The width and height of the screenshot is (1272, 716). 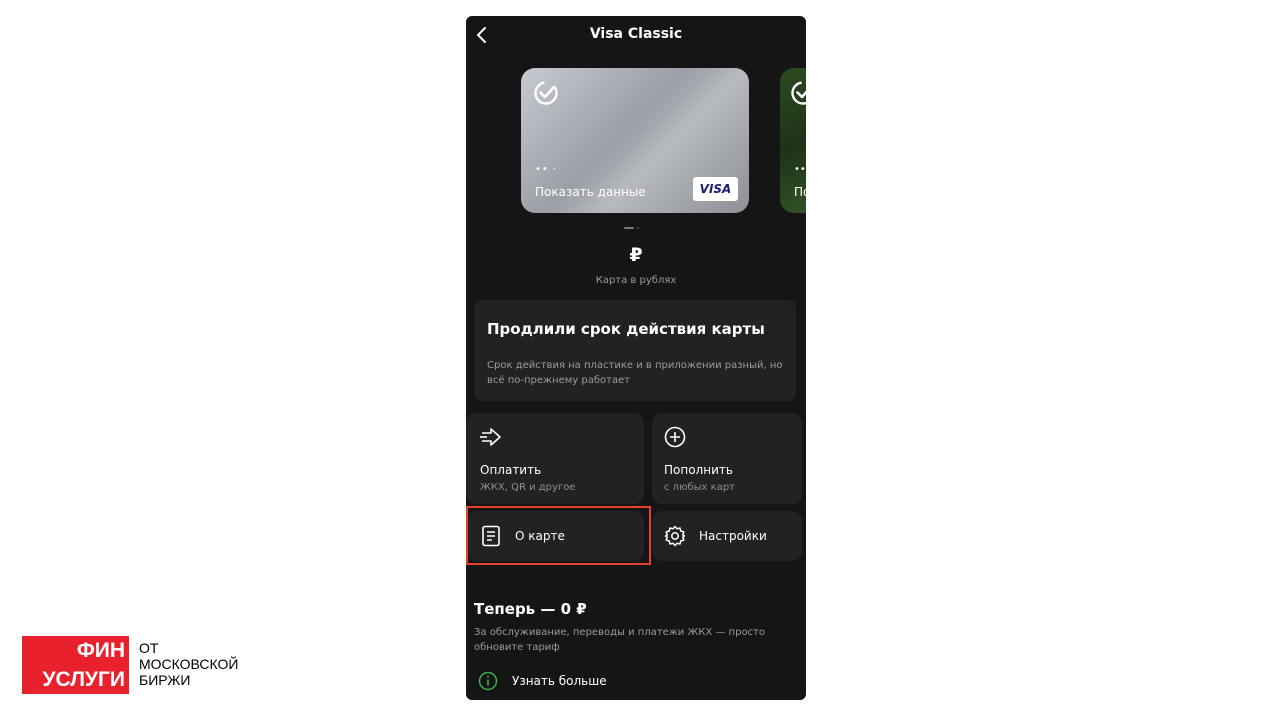 I want to click on logo-line-1: ФИН, so click(x=75, y=650).